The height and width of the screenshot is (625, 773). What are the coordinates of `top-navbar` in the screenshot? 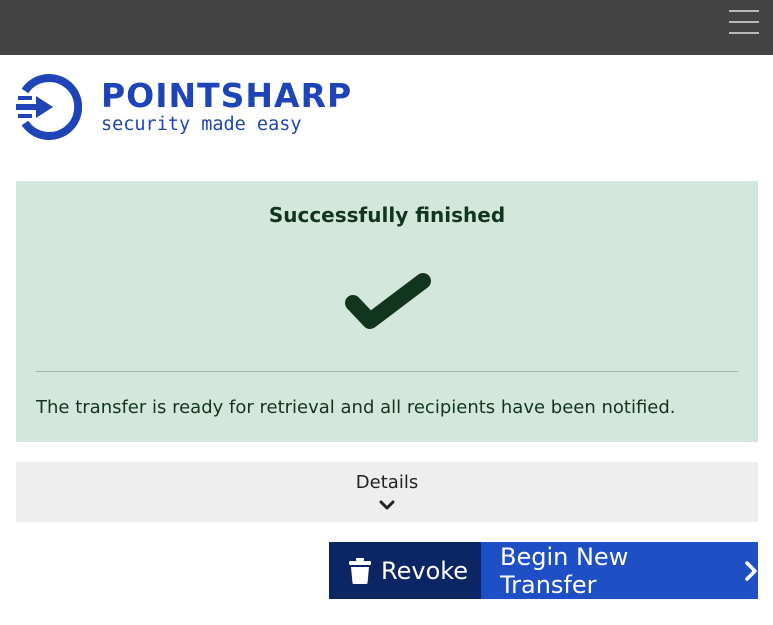 It's located at (386, 27).